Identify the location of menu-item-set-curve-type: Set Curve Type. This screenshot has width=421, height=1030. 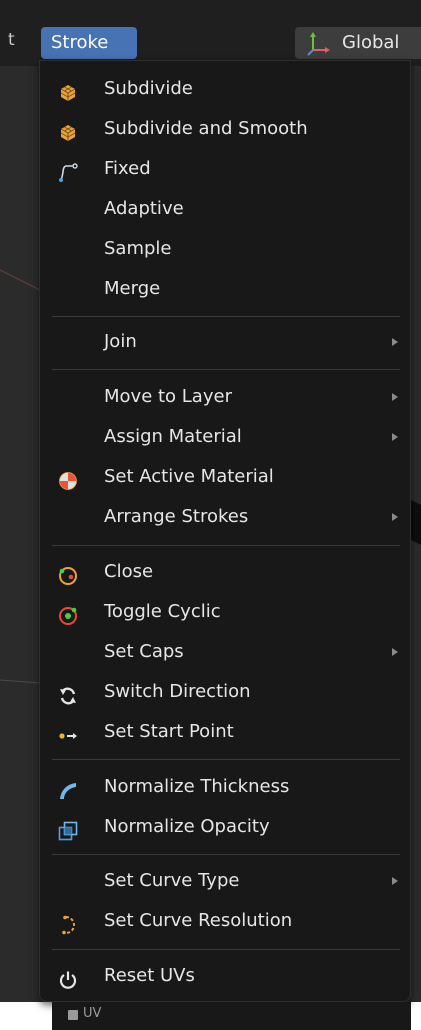
(225, 881).